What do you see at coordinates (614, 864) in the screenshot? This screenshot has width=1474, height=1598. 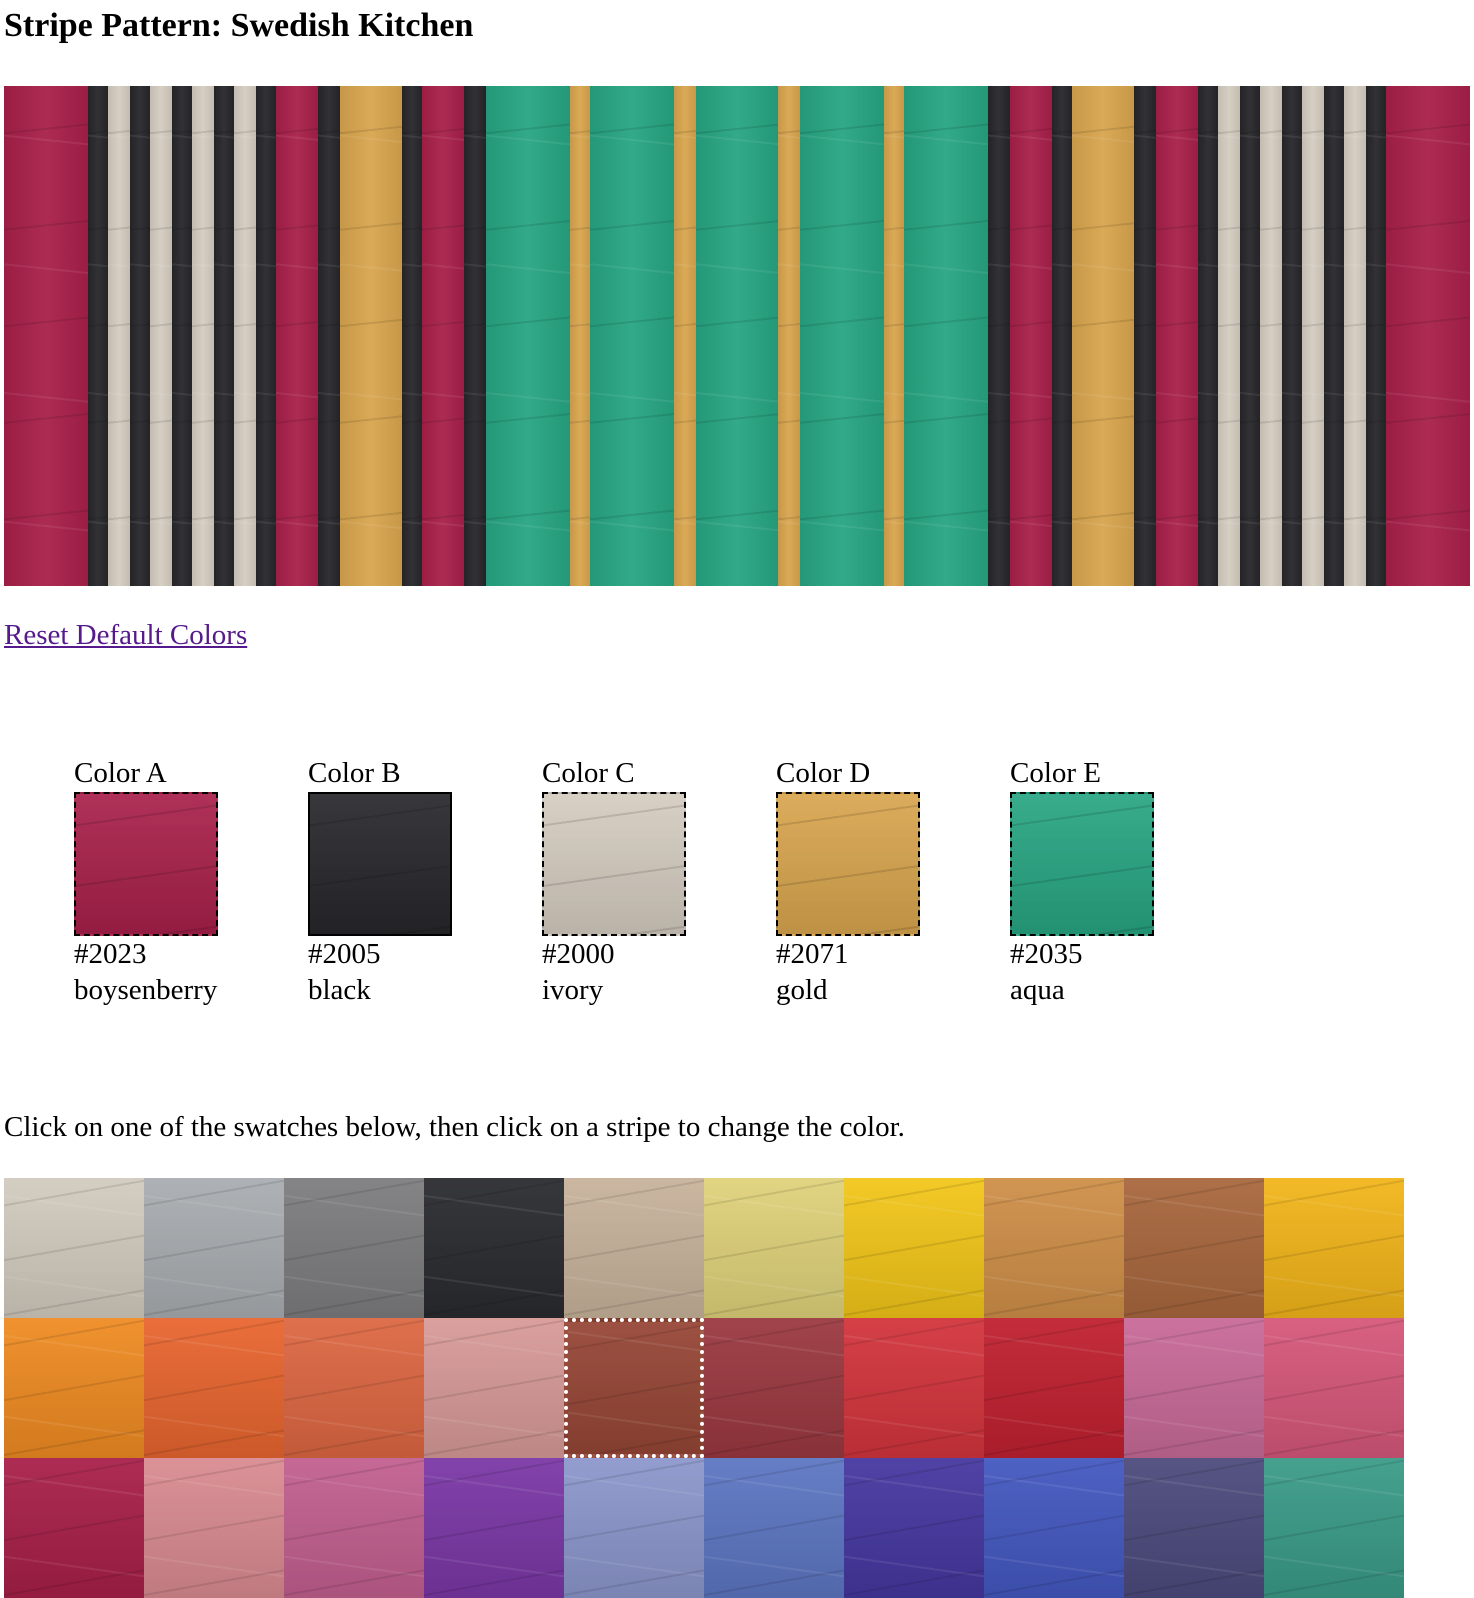 I see `color-c-swatch` at bounding box center [614, 864].